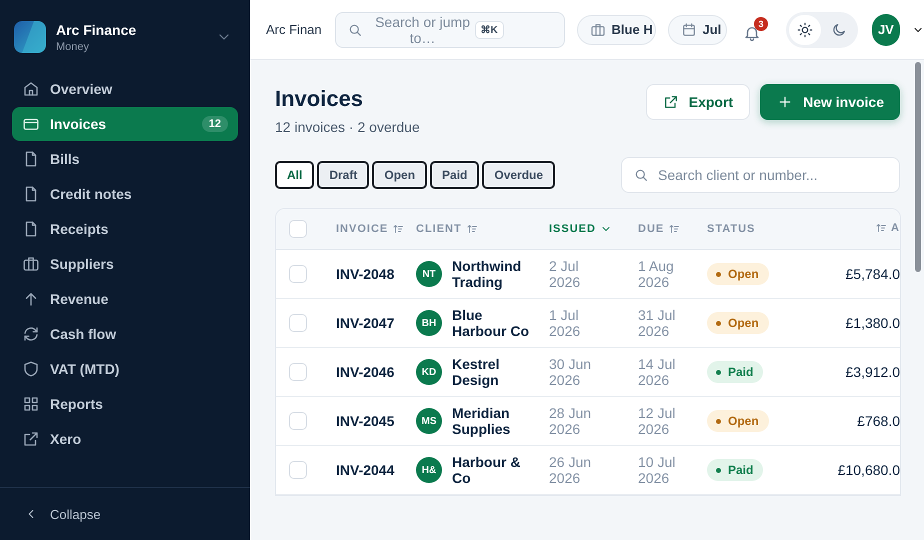 Image resolution: width=924 pixels, height=540 pixels. I want to click on user-avatar: JV, so click(886, 30).